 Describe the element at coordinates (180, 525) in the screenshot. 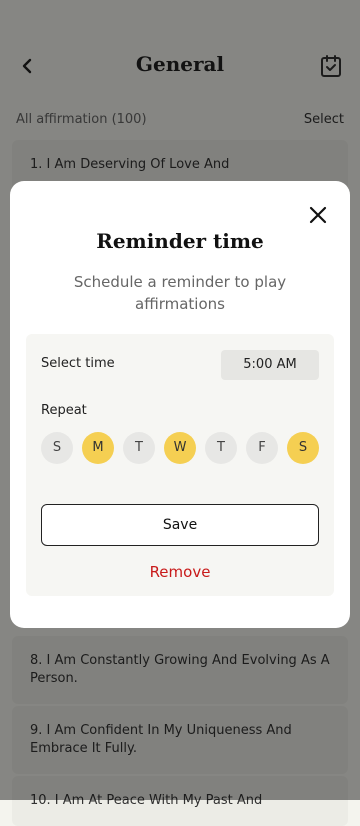

I see `save-button: Save` at that location.